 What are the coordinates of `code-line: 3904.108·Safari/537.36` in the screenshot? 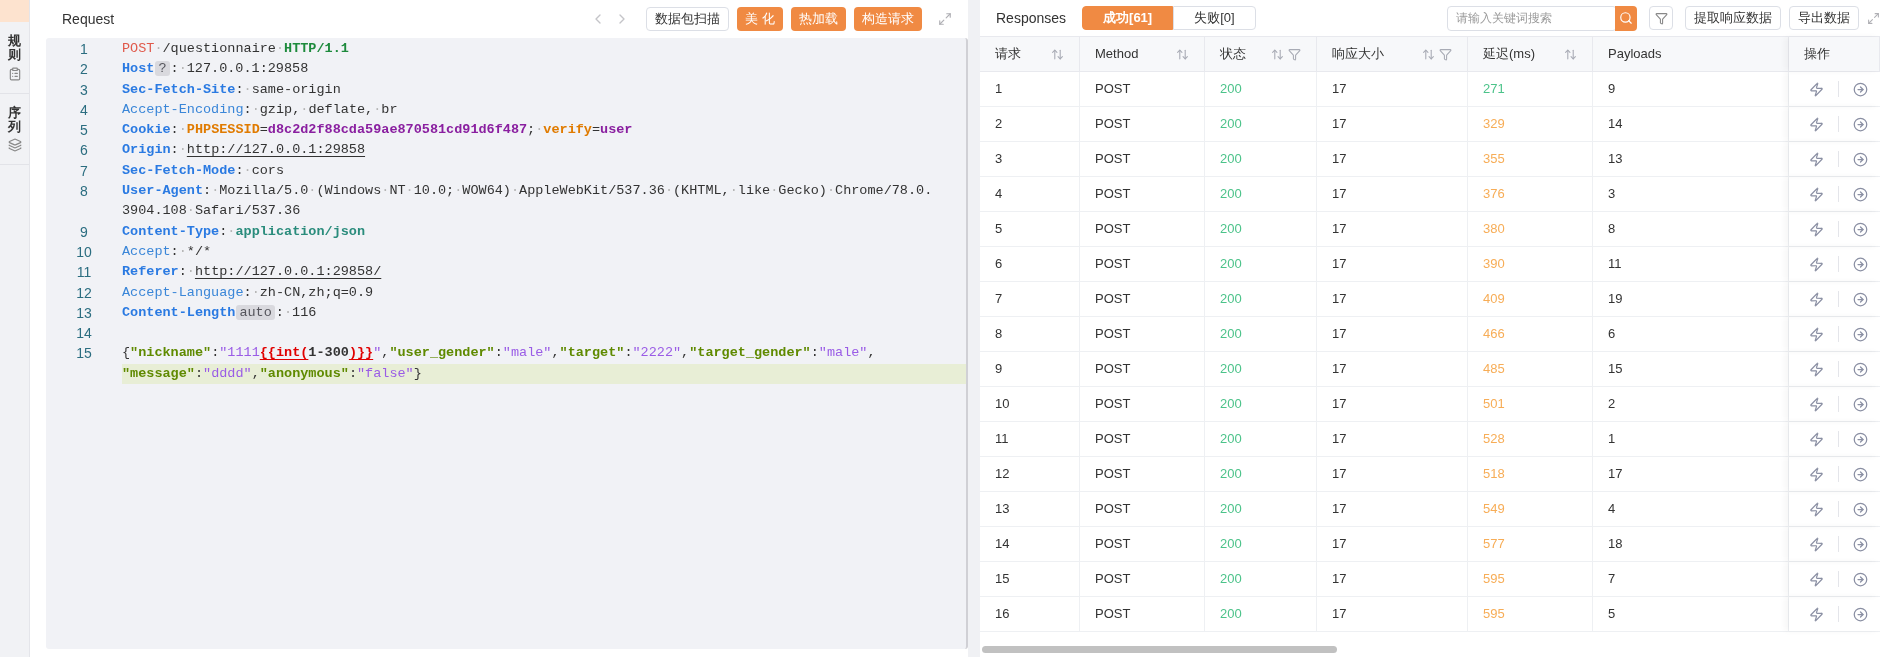 It's located at (212, 211).